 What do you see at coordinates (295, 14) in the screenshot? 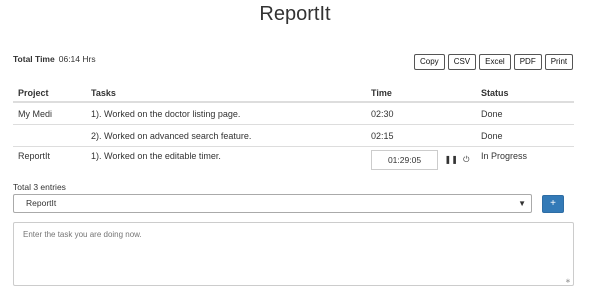
I see `page-title: ReportIt` at bounding box center [295, 14].